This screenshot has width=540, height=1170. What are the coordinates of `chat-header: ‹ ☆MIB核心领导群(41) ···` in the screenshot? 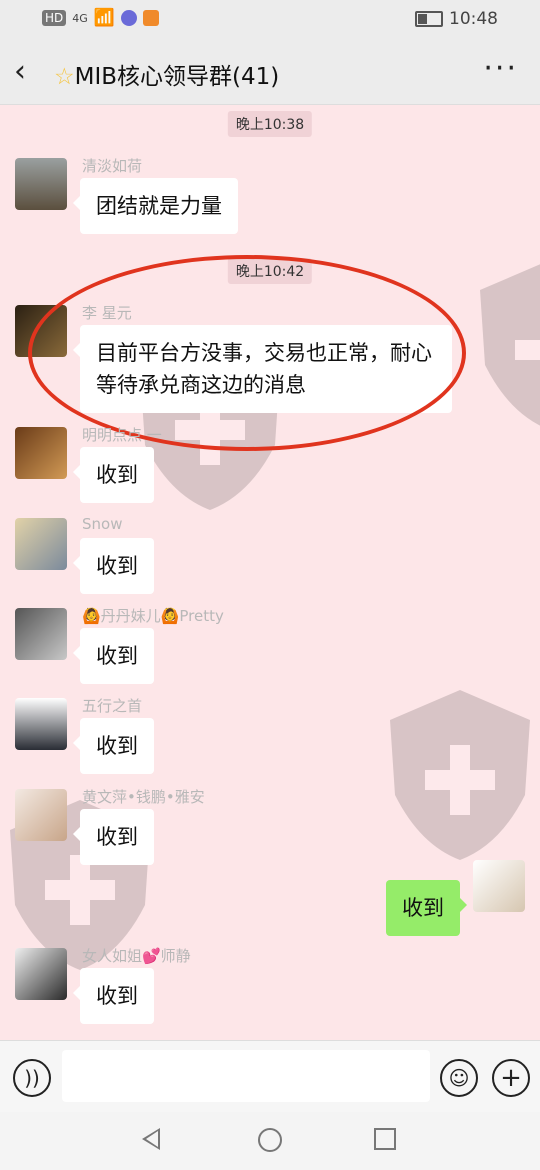 It's located at (270, 72).